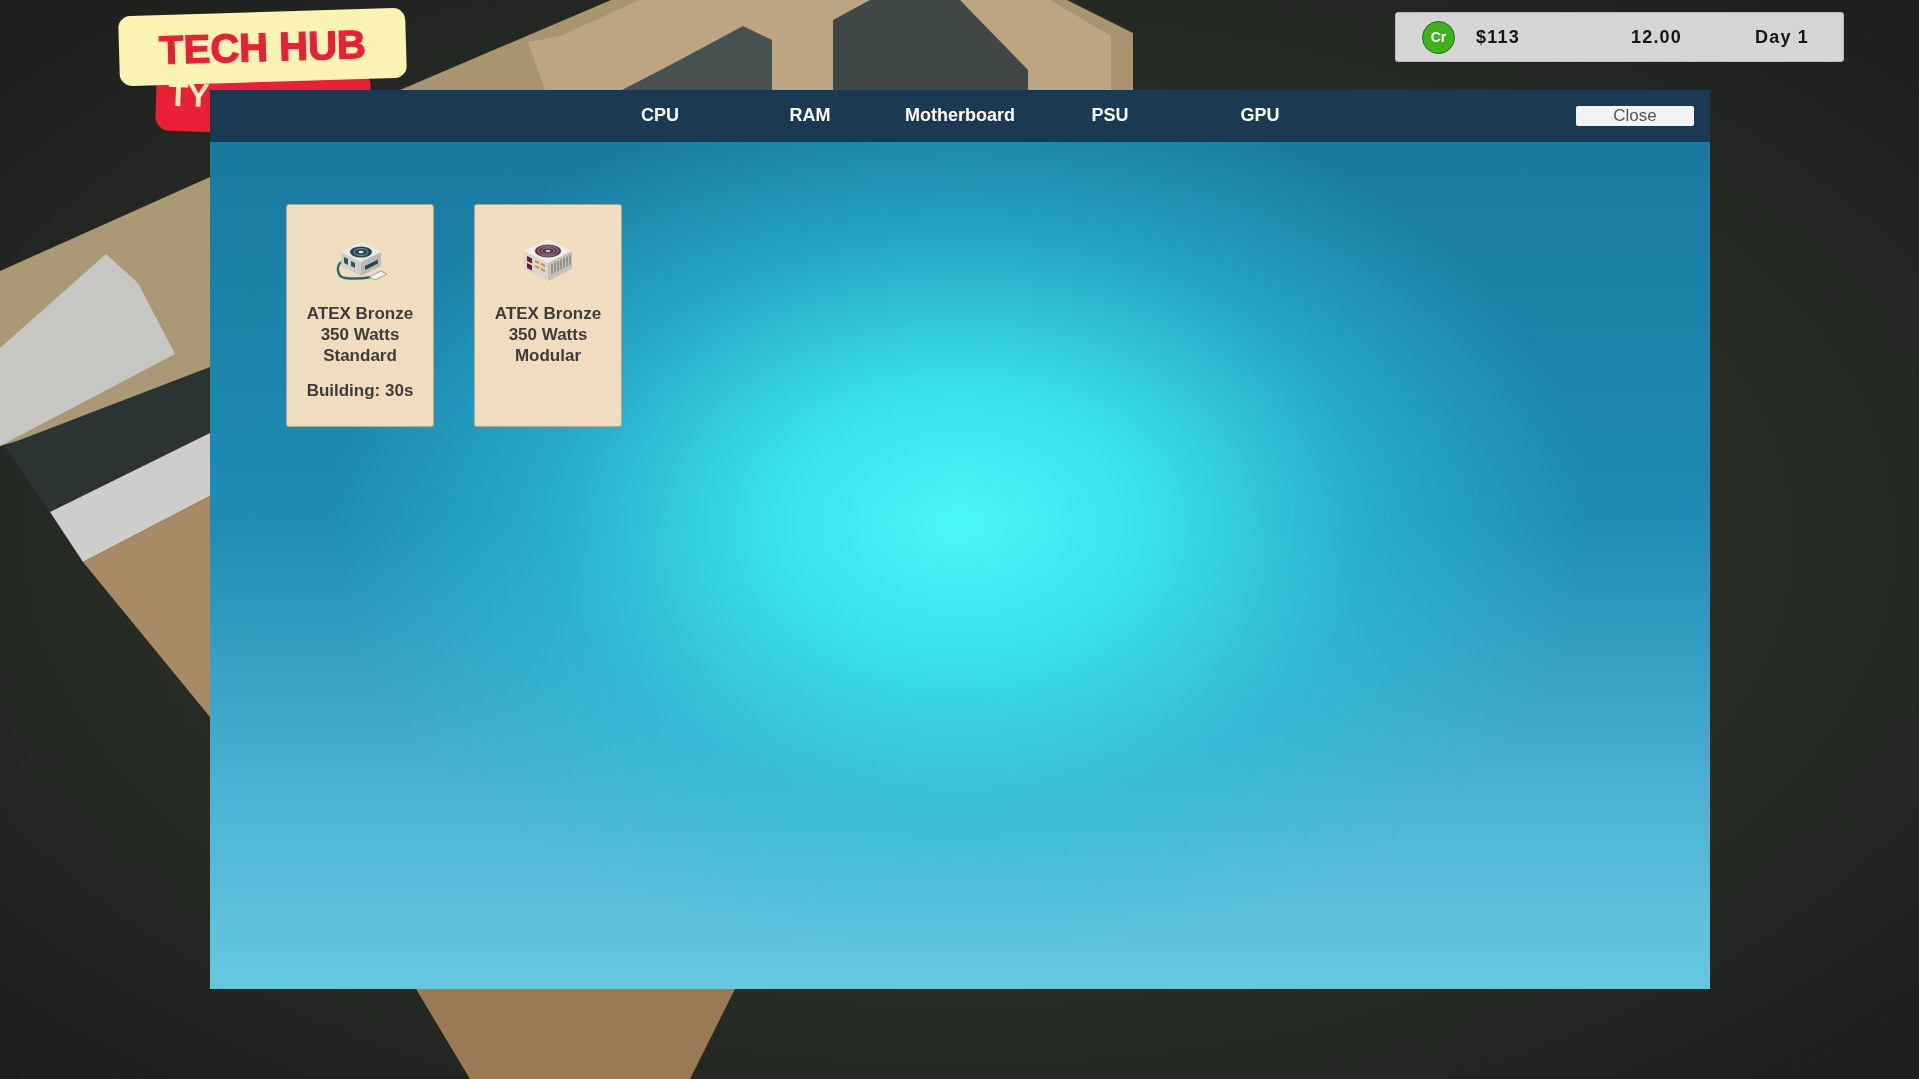 This screenshot has height=1079, width=1919. I want to click on logo-text: TY, so click(188, 95).